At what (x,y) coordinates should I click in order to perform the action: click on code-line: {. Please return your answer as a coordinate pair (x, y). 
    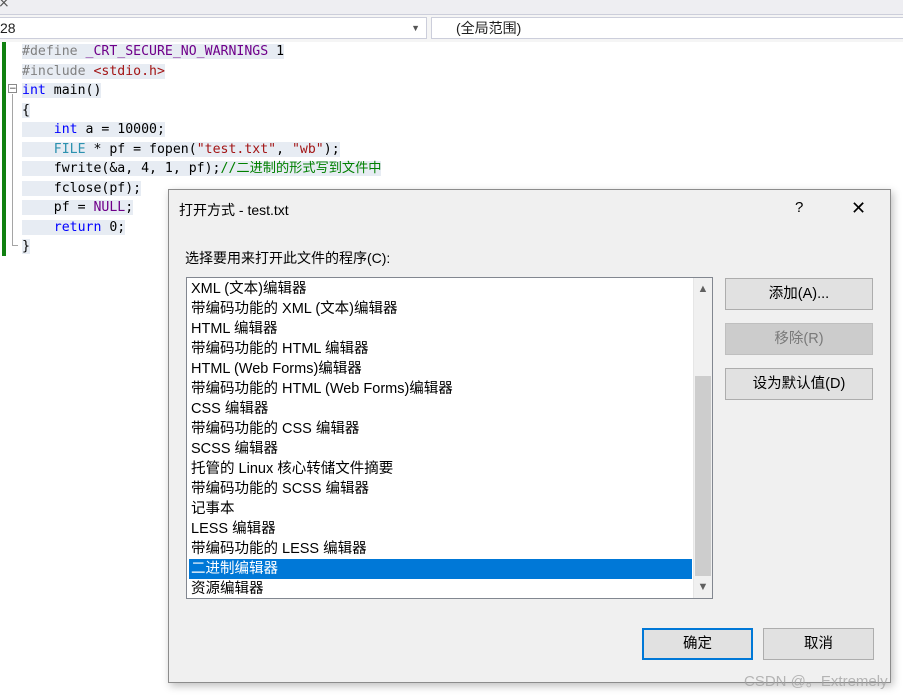
    Looking at the image, I should click on (26, 110).